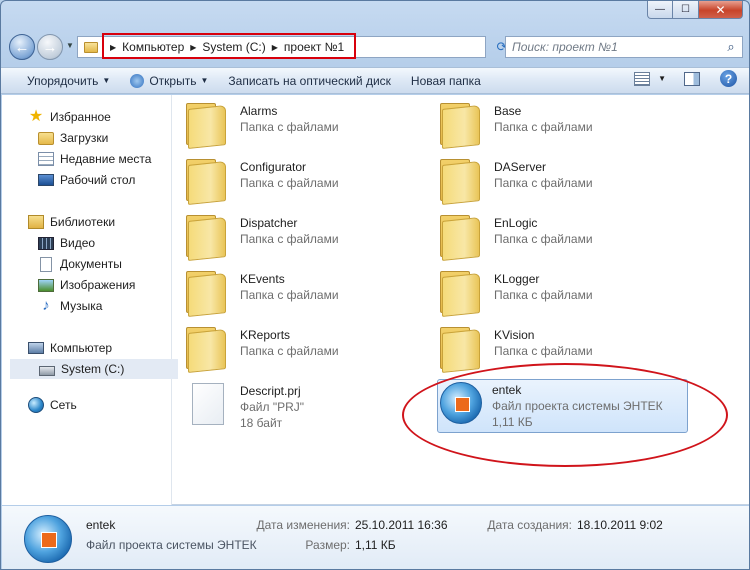 This screenshot has width=750, height=570. Describe the element at coordinates (78, 243) in the screenshot. I see `nav-video-label: Видео` at that location.